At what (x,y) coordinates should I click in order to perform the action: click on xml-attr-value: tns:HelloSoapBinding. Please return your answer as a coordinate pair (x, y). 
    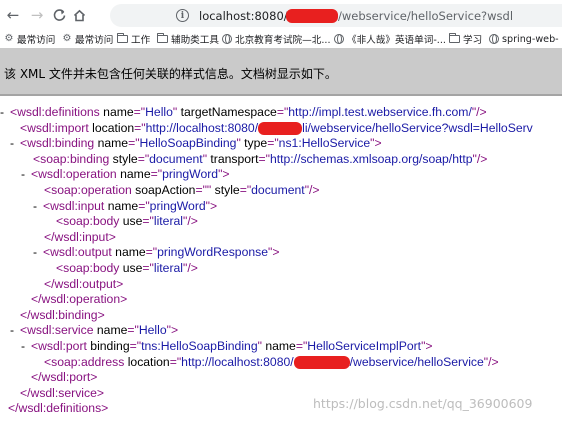
    Looking at the image, I should click on (199, 346).